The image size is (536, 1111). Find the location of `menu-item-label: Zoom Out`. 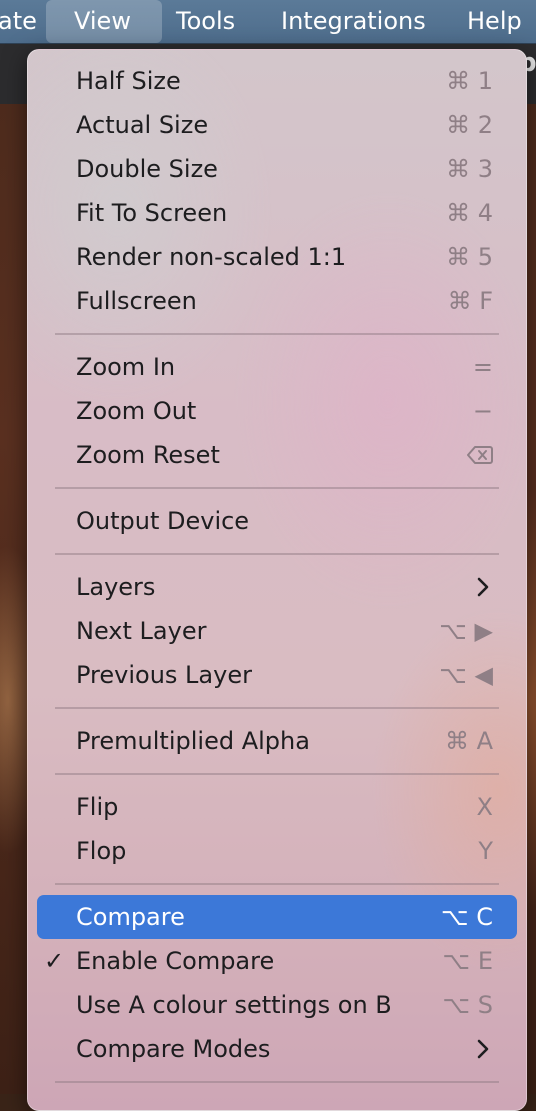

menu-item-label: Zoom Out is located at coordinates (136, 411).